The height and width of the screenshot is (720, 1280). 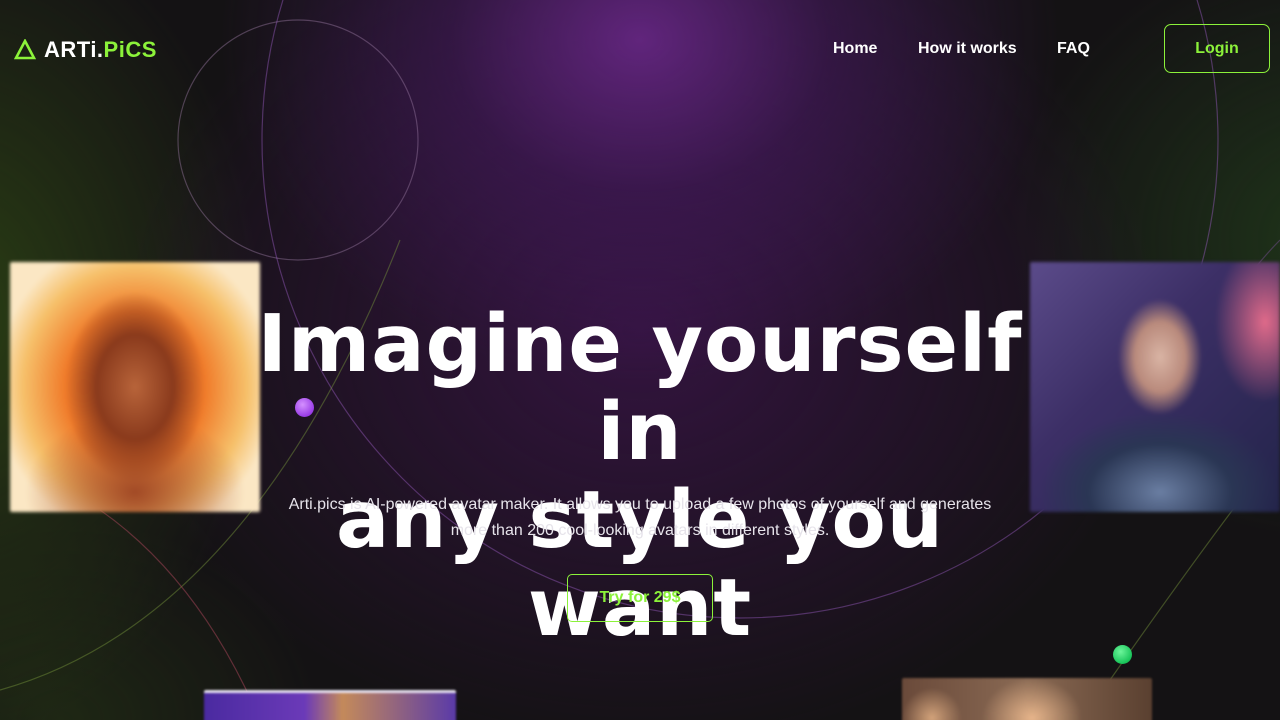 What do you see at coordinates (1073, 49) in the screenshot?
I see `nav-item-faq: FAQ` at bounding box center [1073, 49].